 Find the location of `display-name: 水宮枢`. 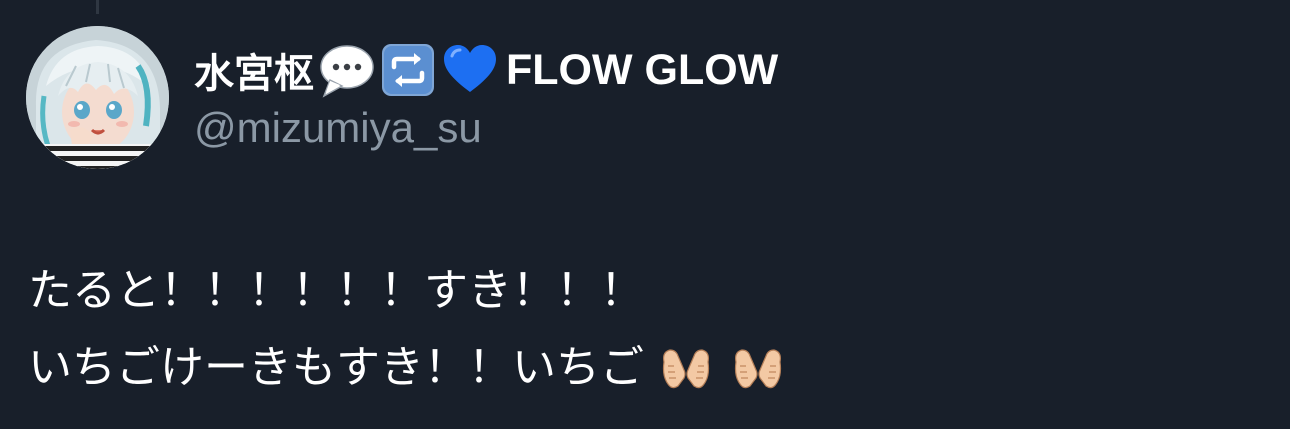

display-name: 水宮枢 is located at coordinates (254, 74).